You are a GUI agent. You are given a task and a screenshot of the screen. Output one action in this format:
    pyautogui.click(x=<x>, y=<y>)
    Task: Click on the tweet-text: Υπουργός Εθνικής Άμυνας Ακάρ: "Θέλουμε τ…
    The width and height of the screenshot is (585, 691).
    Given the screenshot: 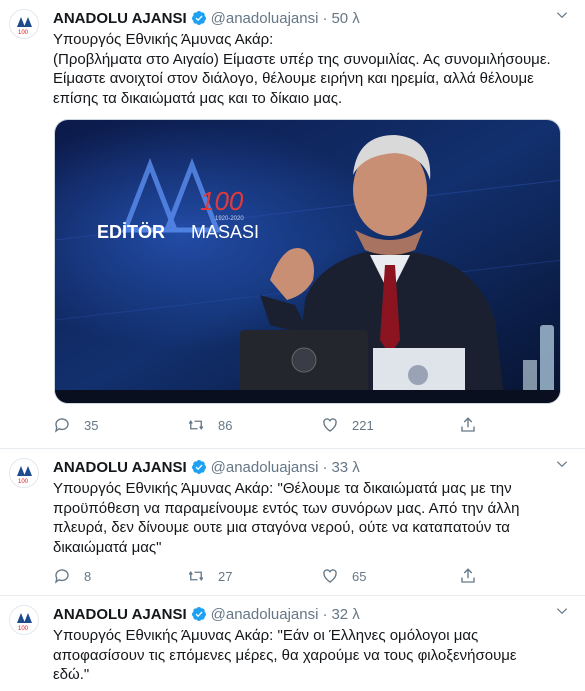 What is the action you would take?
    pyautogui.click(x=315, y=518)
    